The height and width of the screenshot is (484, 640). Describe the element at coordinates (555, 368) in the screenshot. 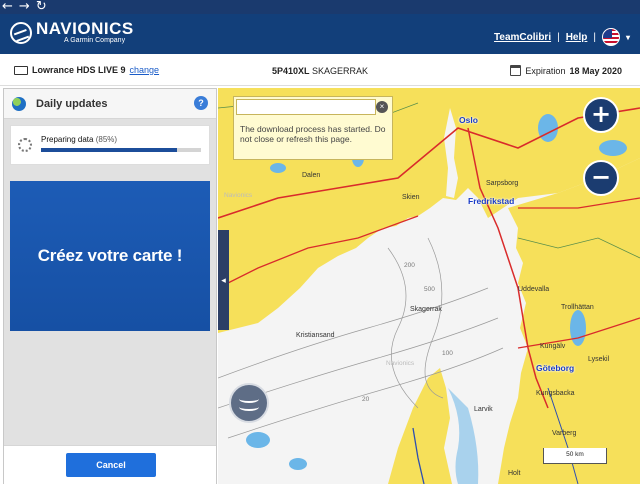

I see `map-city-label: Göteborg` at that location.